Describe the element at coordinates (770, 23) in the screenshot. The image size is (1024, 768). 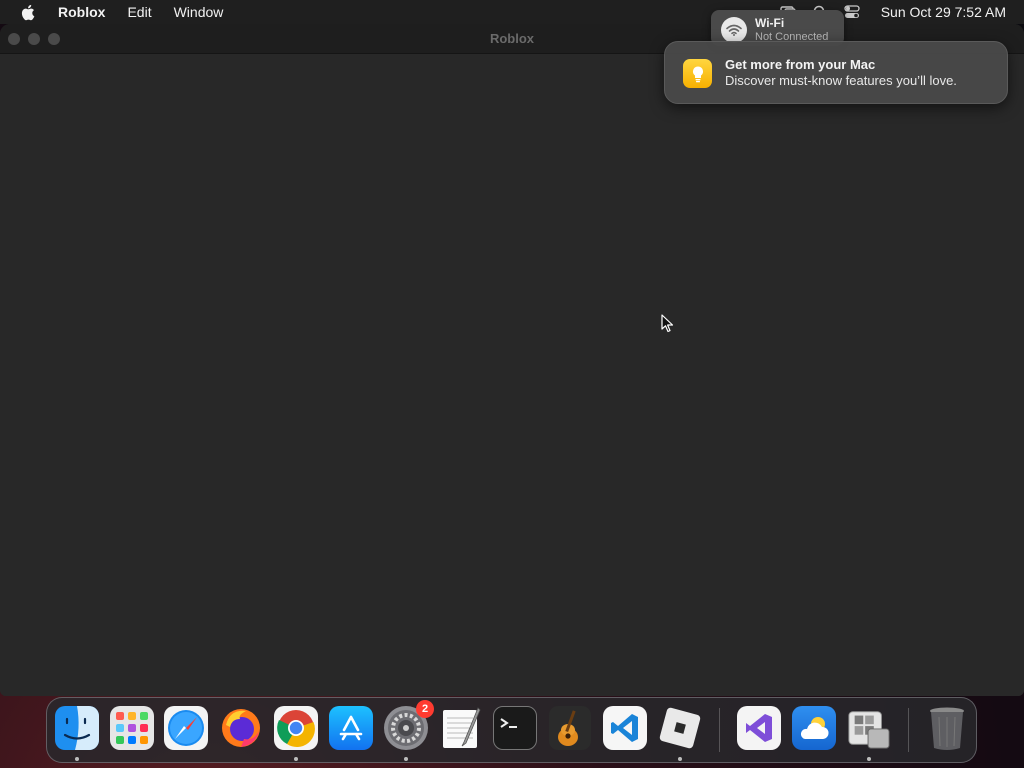
I see `wifi-name: Wi-Fi` at that location.